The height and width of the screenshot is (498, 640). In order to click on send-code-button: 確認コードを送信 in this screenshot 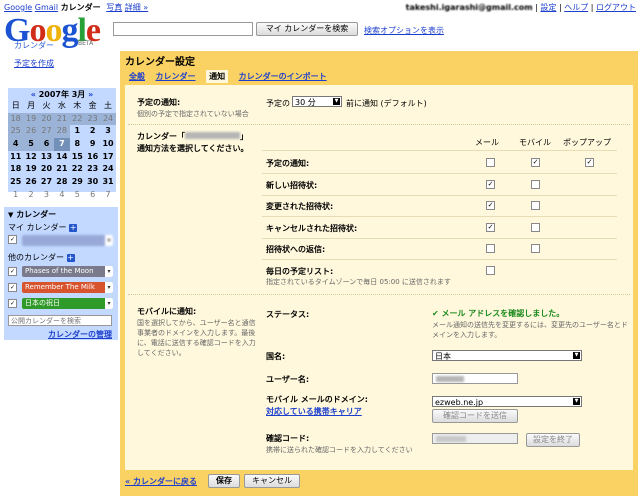, I will do `click(475, 416)`.